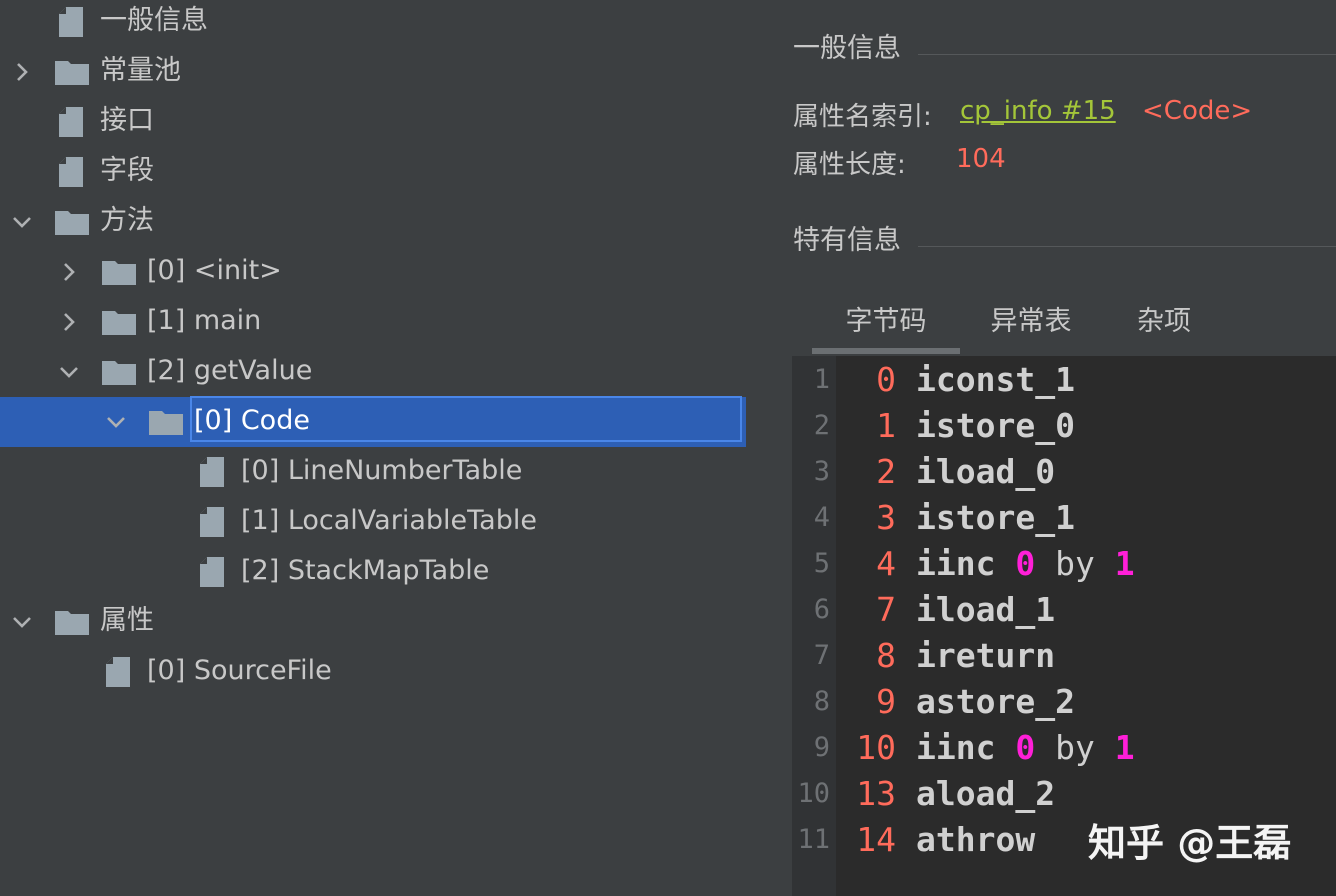 The width and height of the screenshot is (1336, 896). I want to click on bytecode-instruction: aload_2, so click(985, 794).